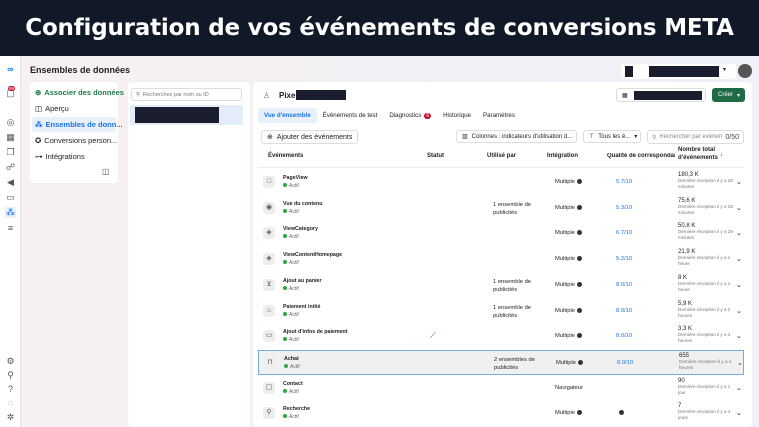 This screenshot has width=759, height=427. I want to click on audience-icon: ☍, so click(10, 167).